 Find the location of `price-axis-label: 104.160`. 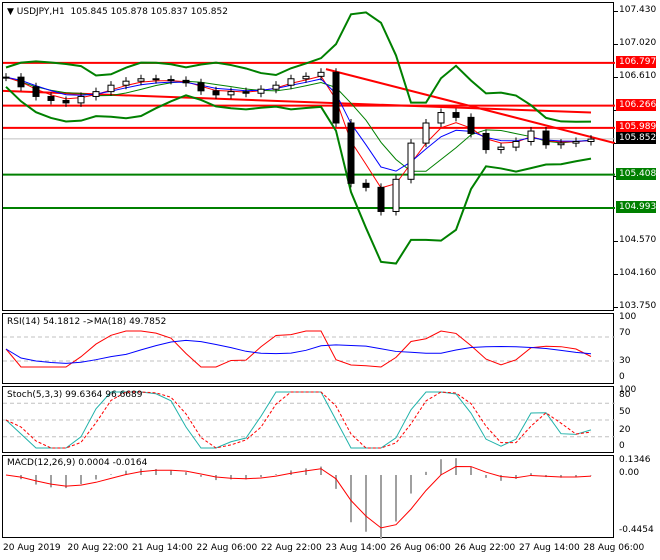

price-axis-label: 104.160 is located at coordinates (638, 273).